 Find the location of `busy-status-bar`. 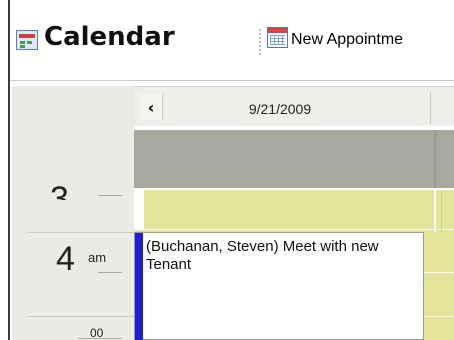

busy-status-bar is located at coordinates (139, 286).